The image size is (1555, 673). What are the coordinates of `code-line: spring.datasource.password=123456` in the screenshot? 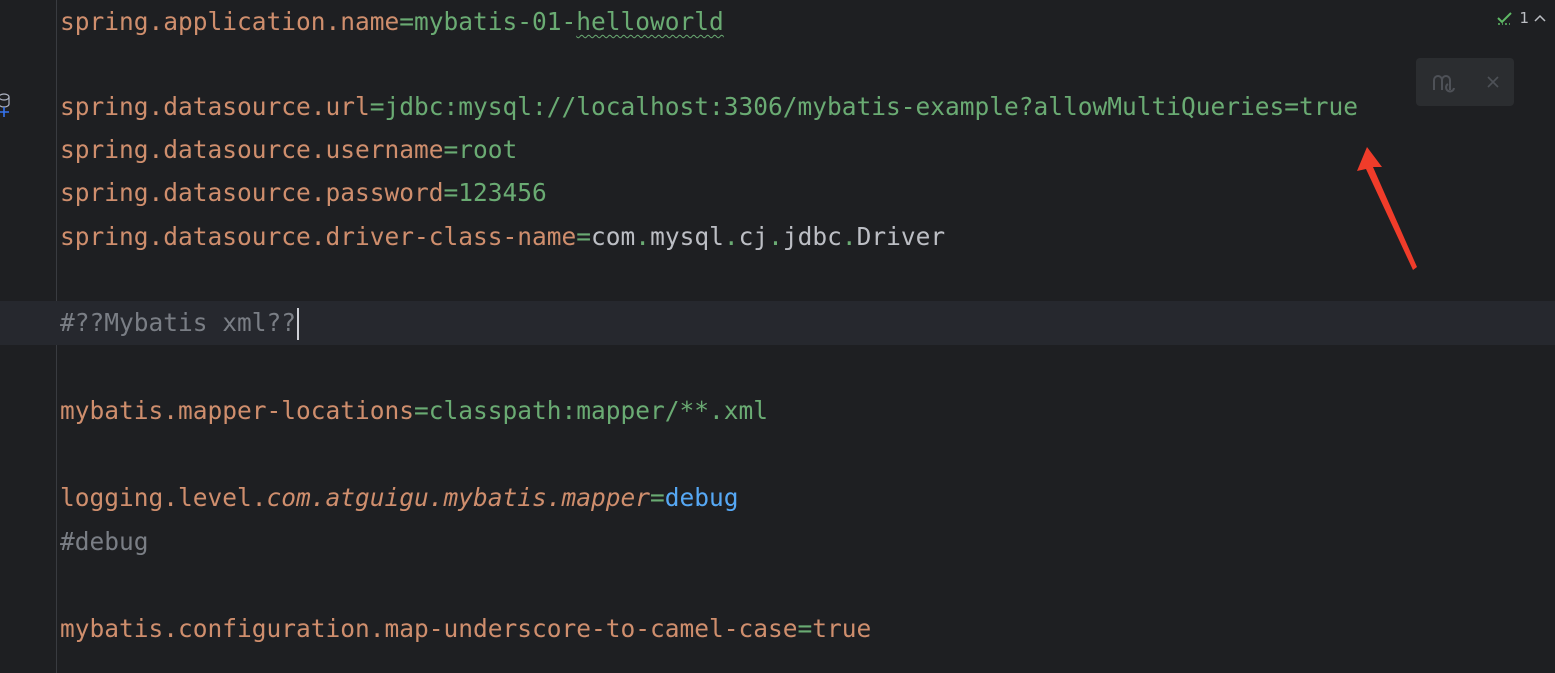 It's located at (303, 192).